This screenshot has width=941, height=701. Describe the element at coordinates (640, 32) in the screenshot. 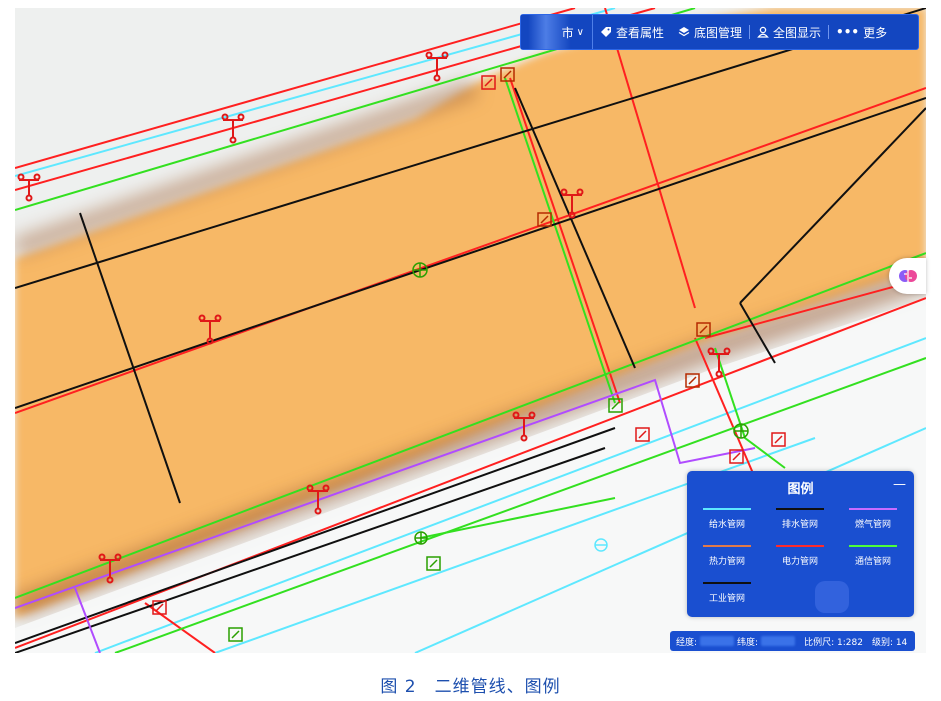

I see `view-attributes-label: 查看属性` at that location.